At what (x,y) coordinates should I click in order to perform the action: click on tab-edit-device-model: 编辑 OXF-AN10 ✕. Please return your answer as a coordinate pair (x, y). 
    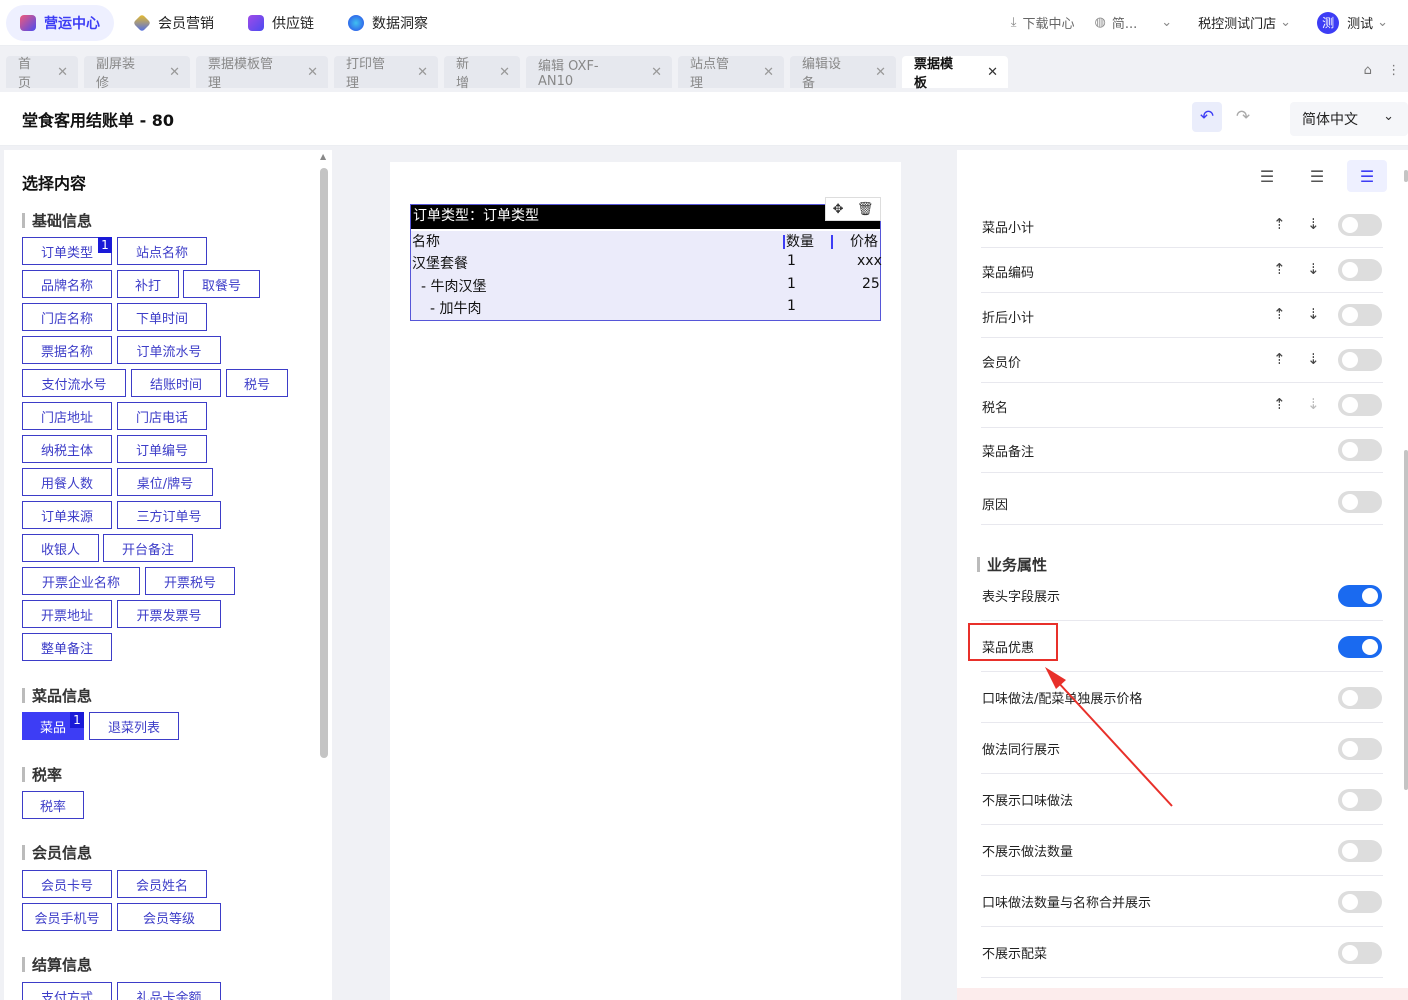
    Looking at the image, I should click on (599, 72).